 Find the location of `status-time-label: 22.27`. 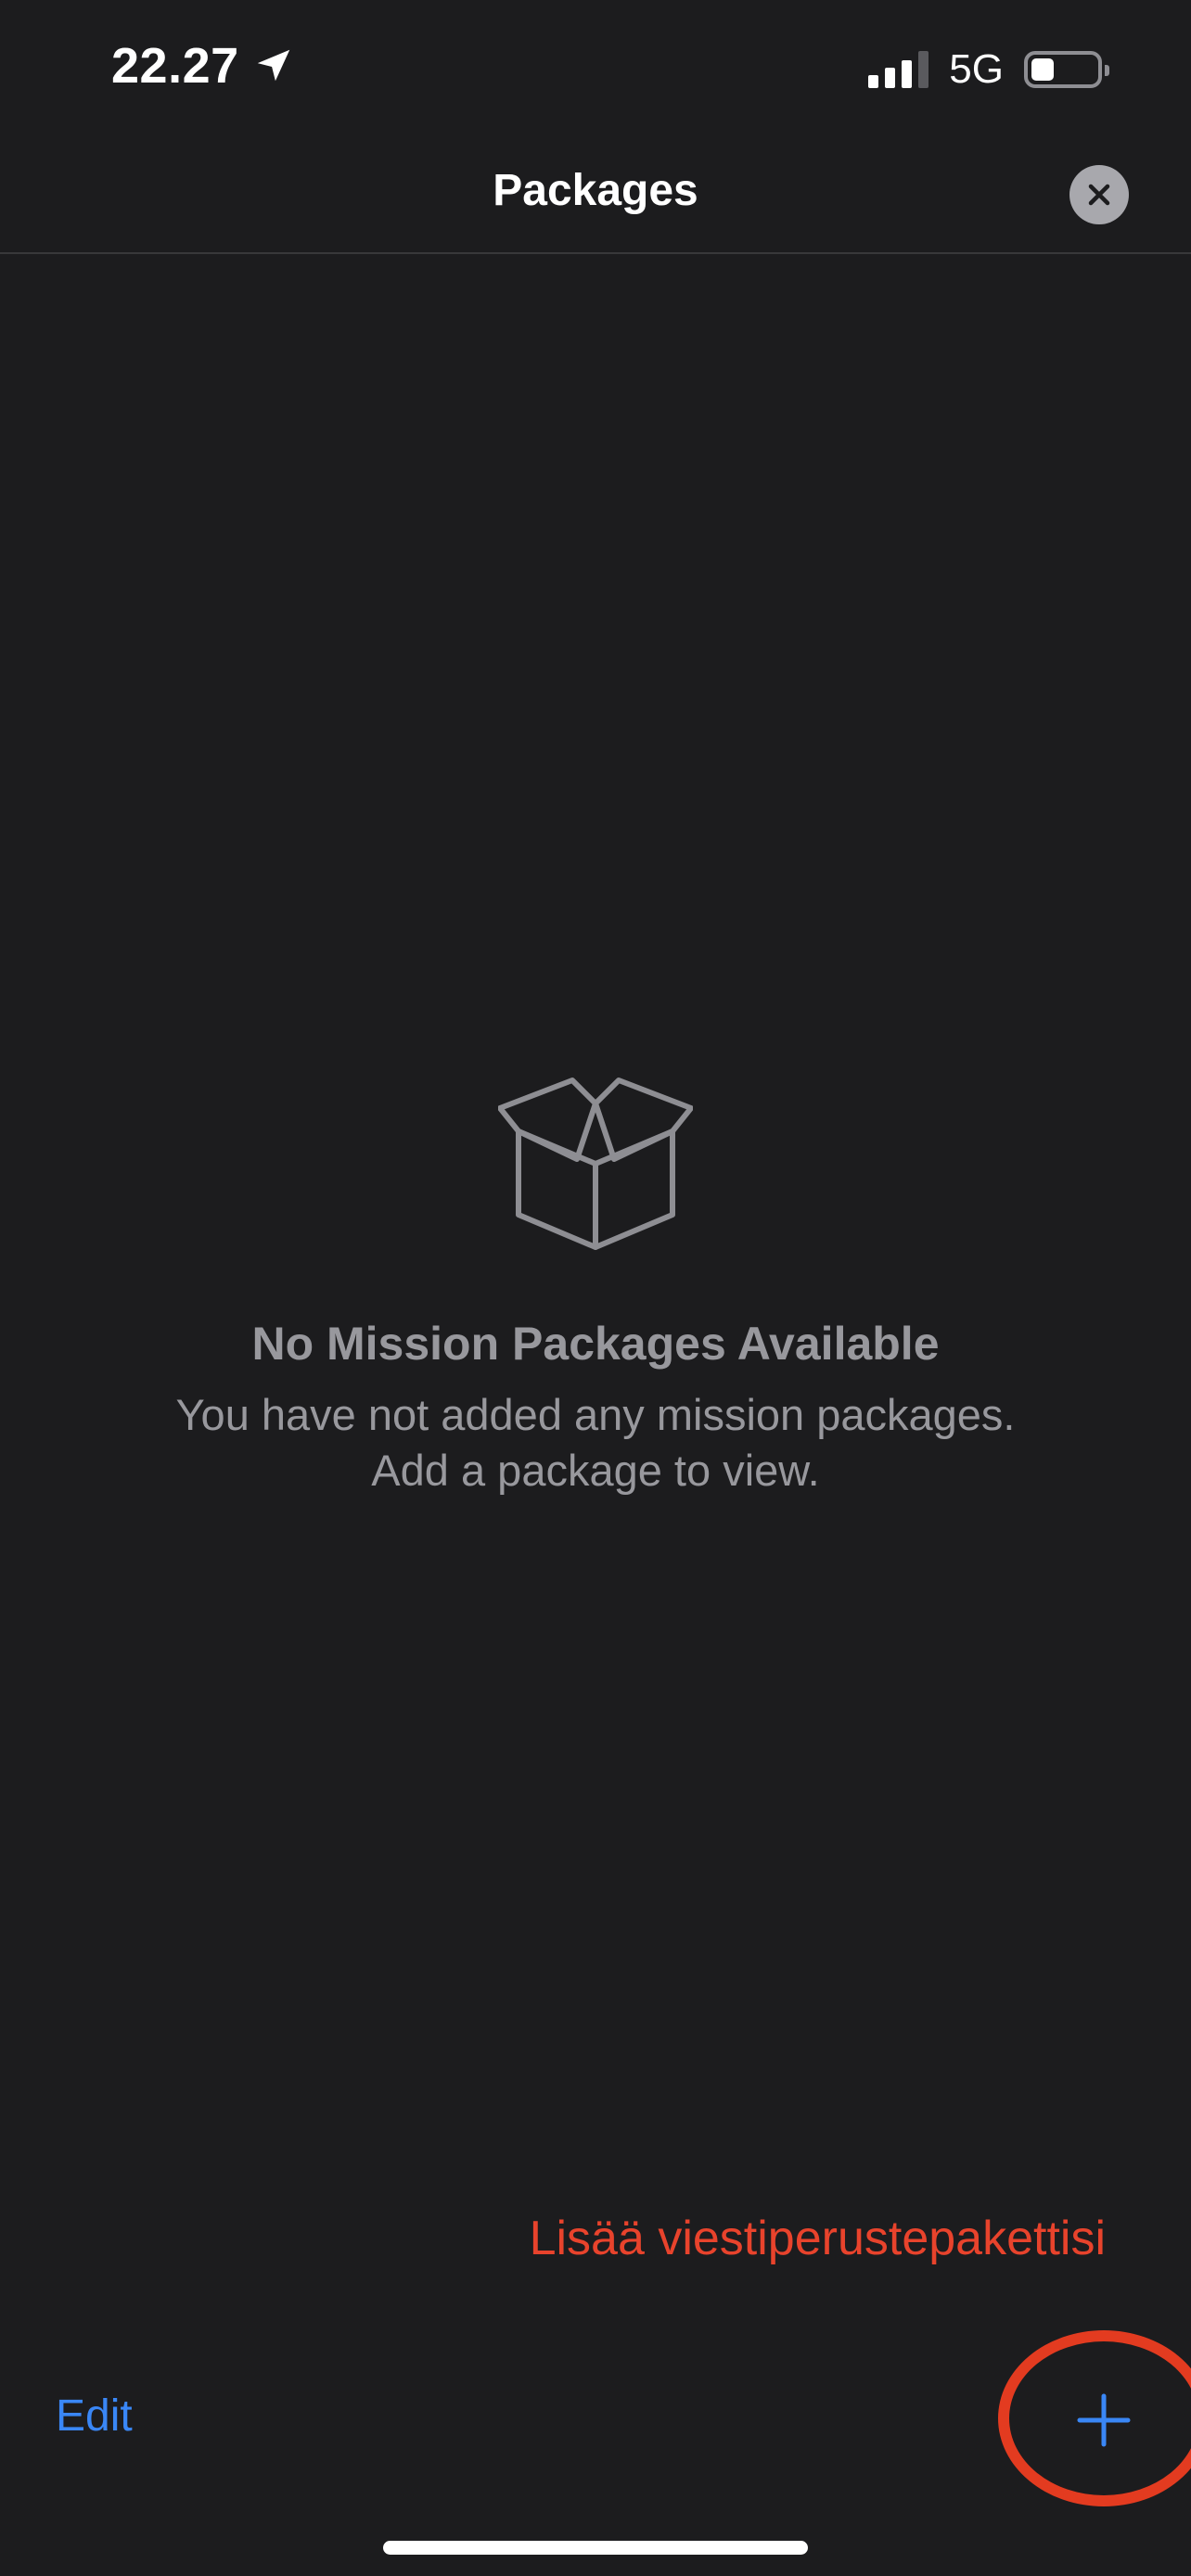

status-time-label: 22.27 is located at coordinates (175, 66).